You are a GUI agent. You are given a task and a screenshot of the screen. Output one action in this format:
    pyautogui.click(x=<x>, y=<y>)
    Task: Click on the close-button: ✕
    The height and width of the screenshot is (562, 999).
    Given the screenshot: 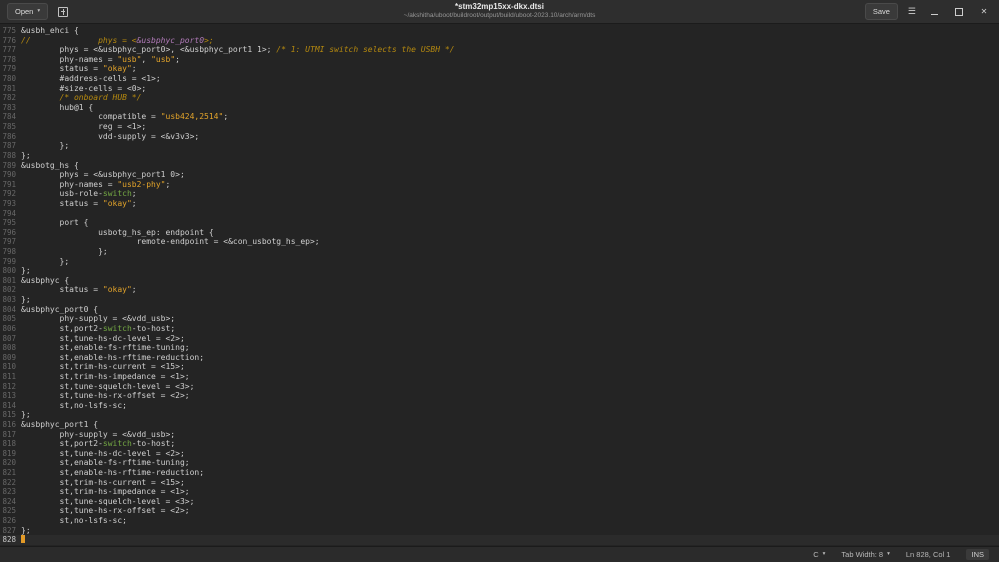 What is the action you would take?
    pyautogui.click(x=984, y=12)
    